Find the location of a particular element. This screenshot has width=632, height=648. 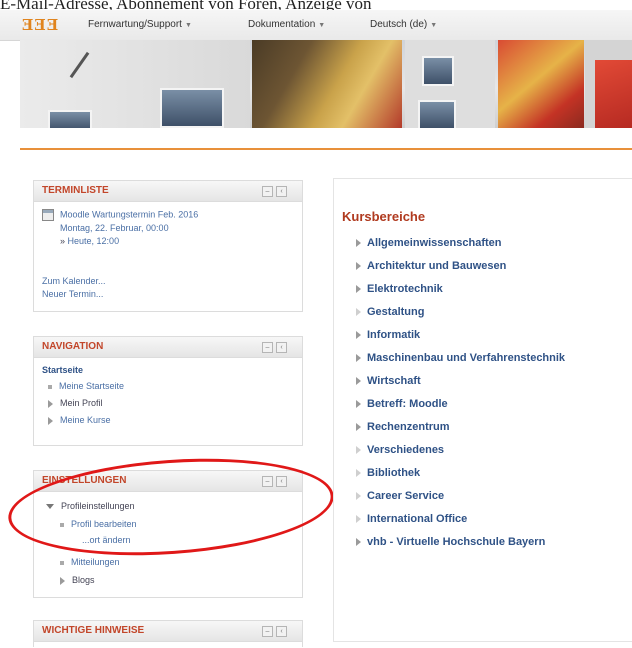

category-item: Career Service is located at coordinates (400, 496).